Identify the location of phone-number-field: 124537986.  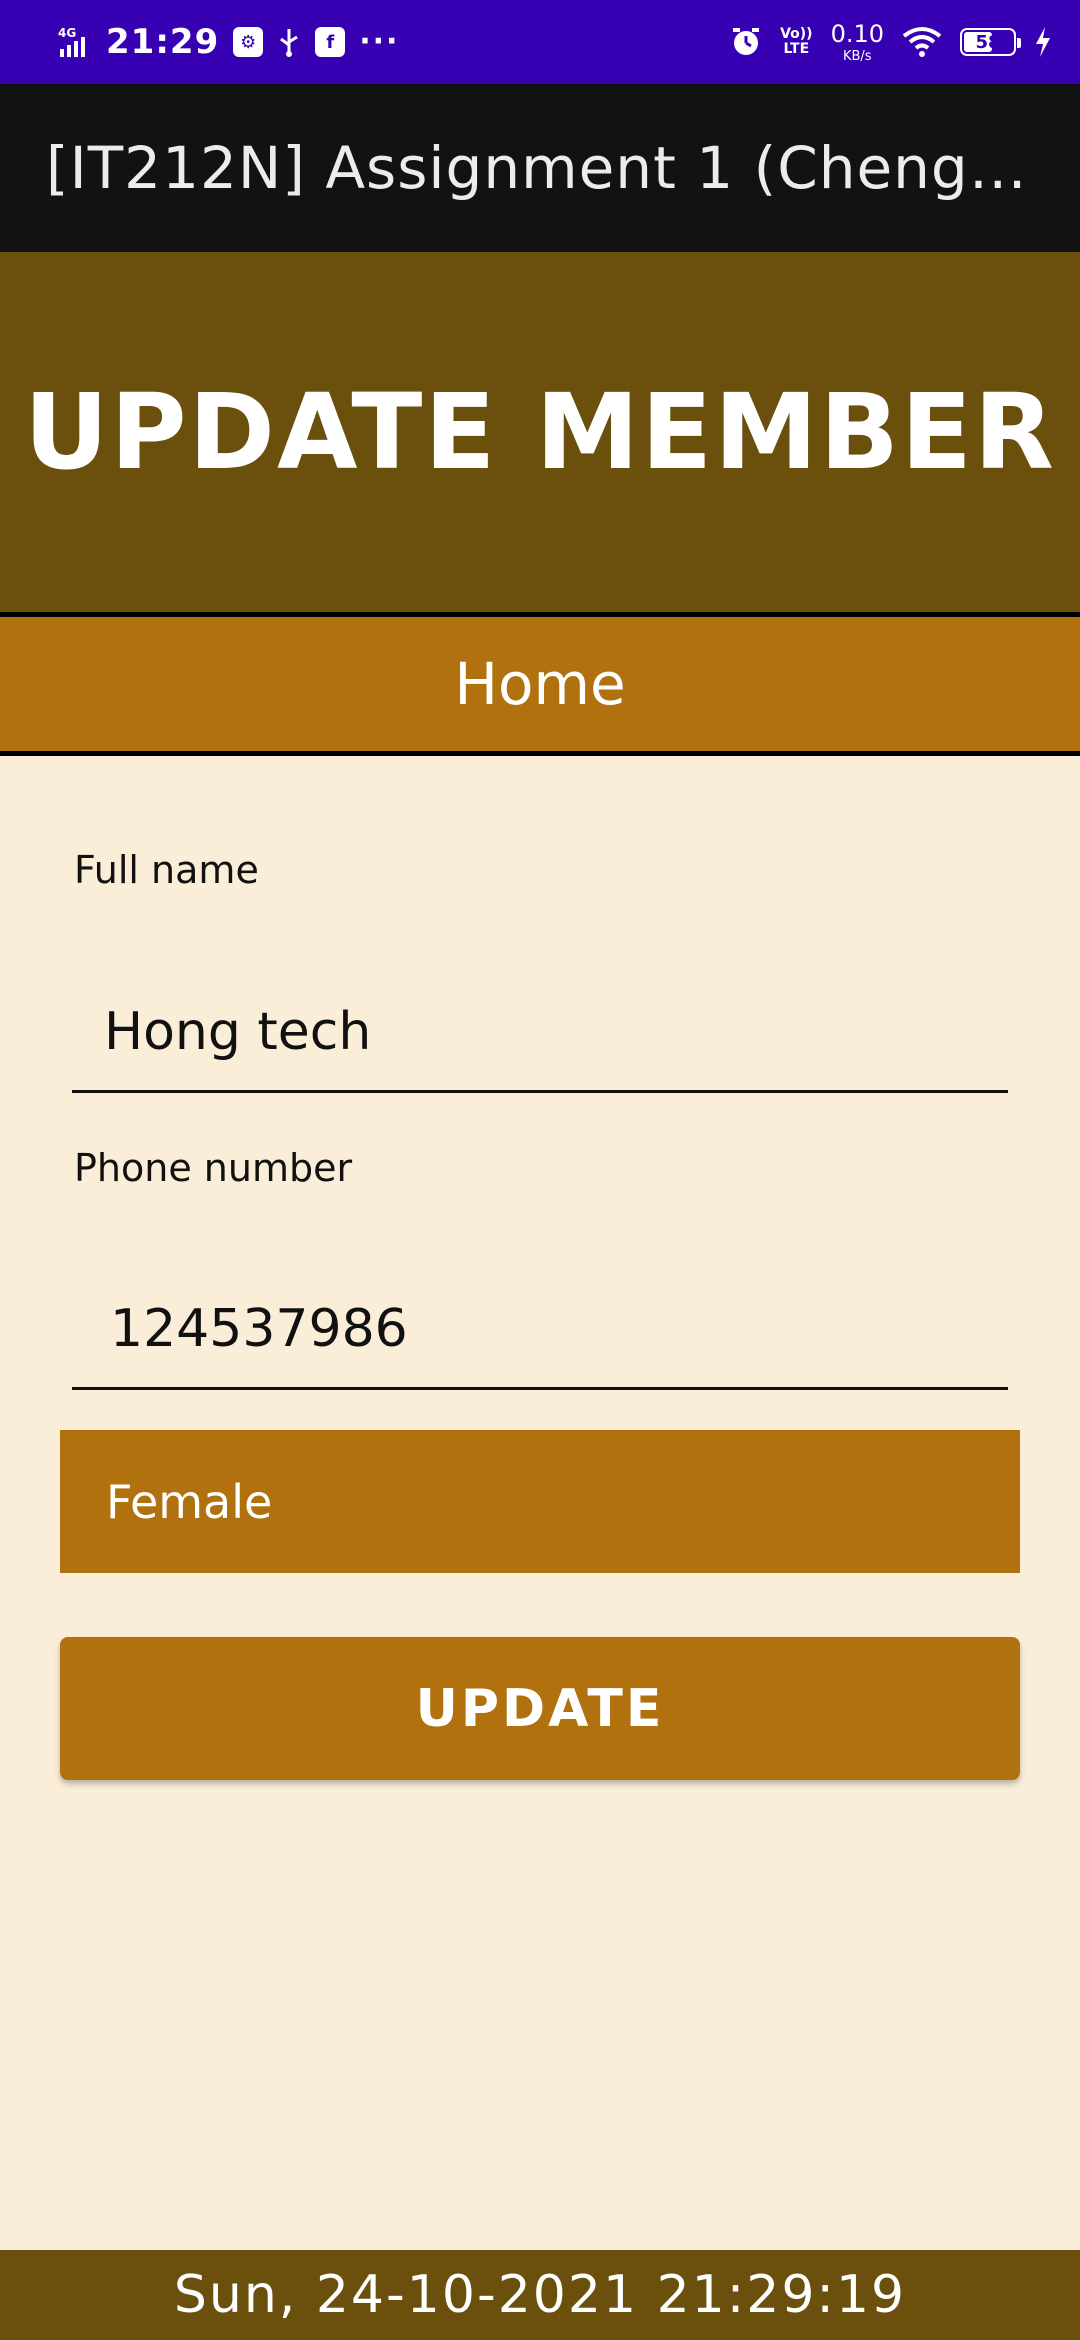
(540, 1344).